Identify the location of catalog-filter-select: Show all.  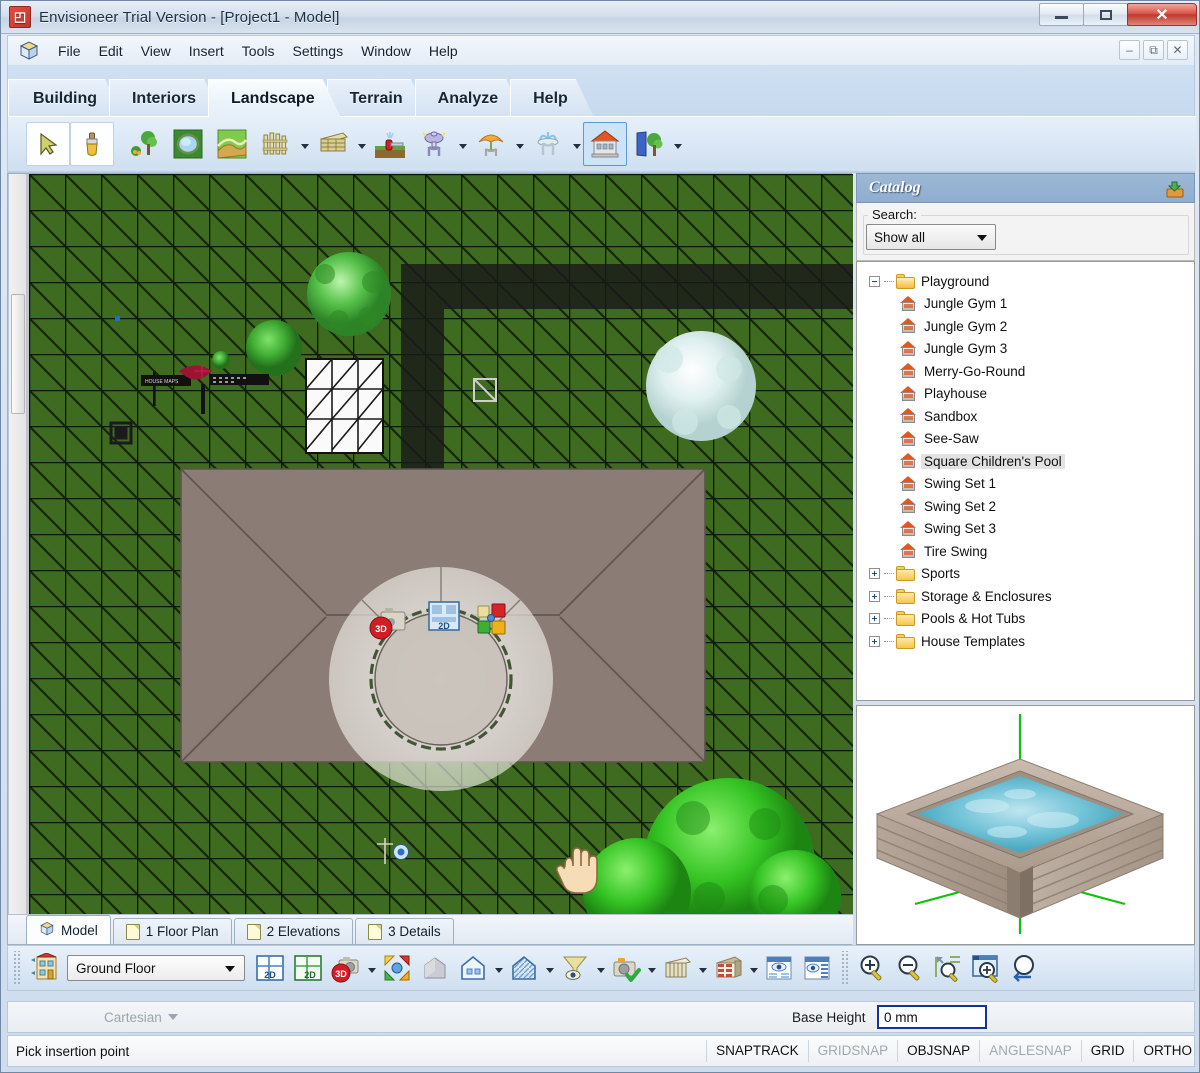
(931, 237).